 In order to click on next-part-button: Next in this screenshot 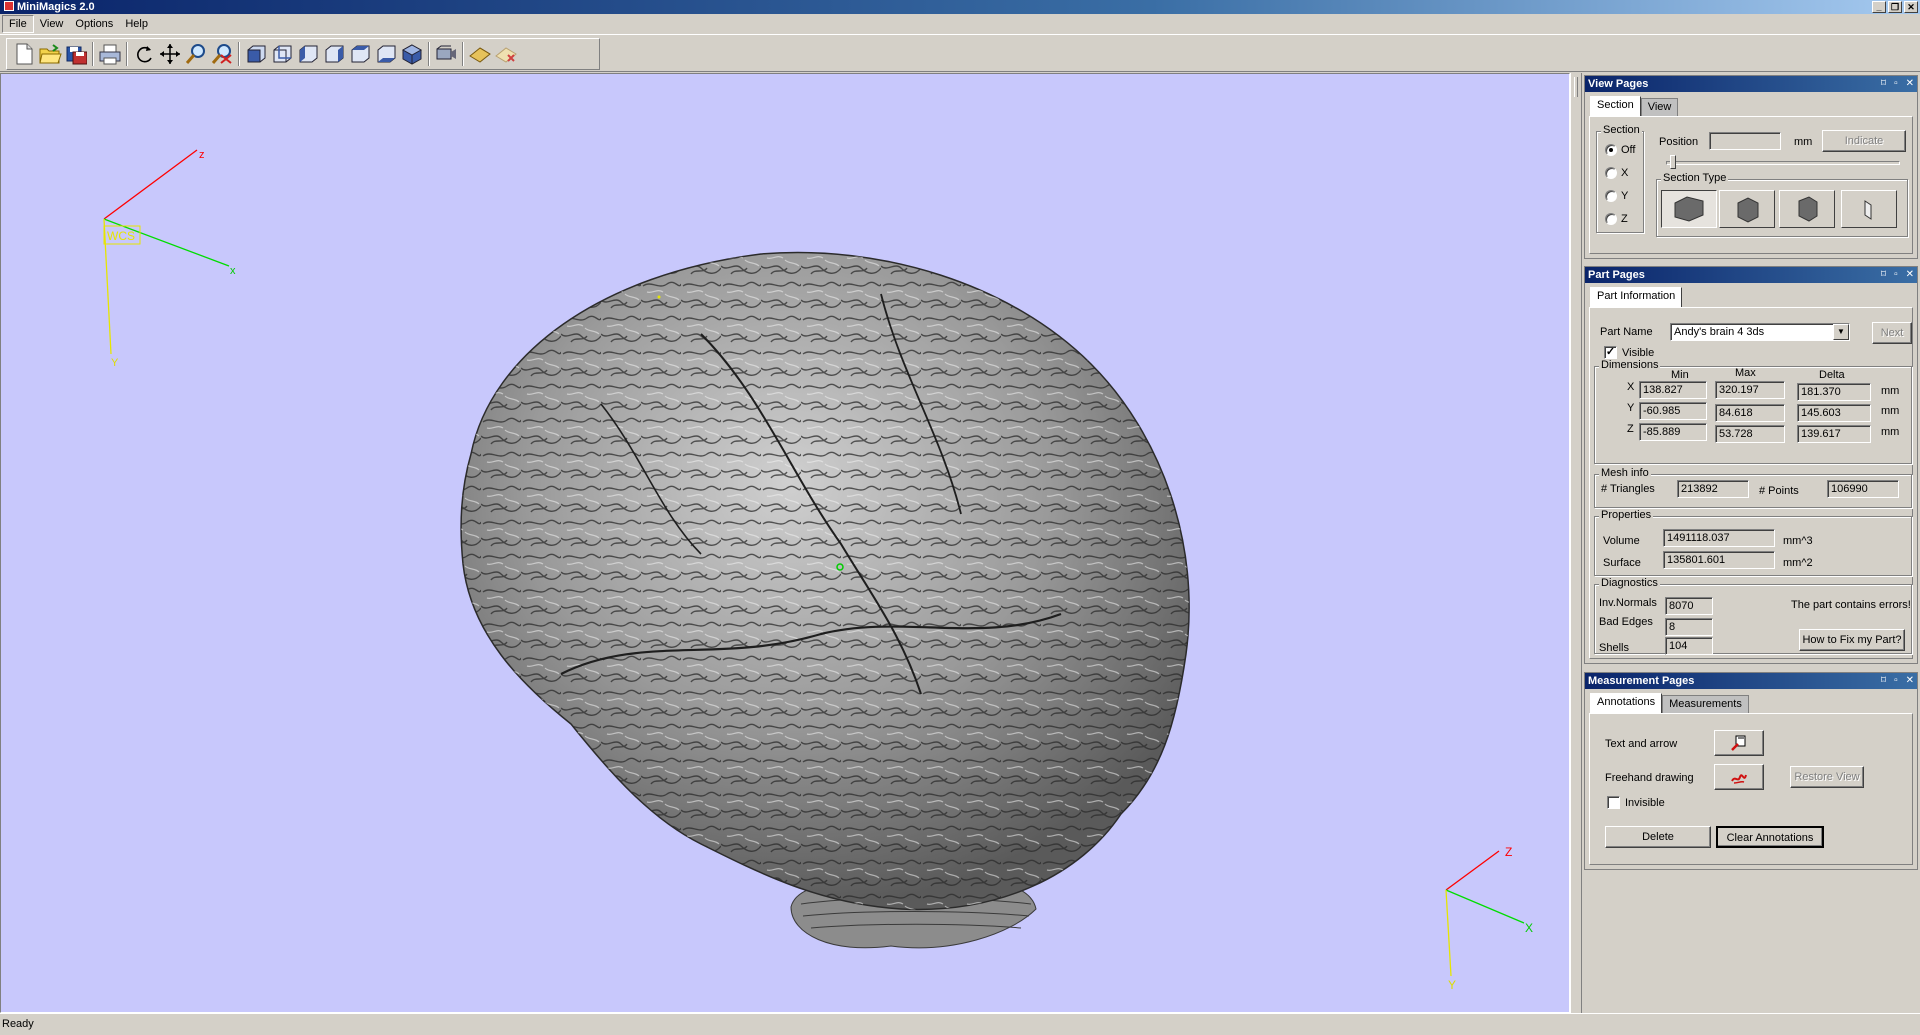, I will do `click(1892, 333)`.